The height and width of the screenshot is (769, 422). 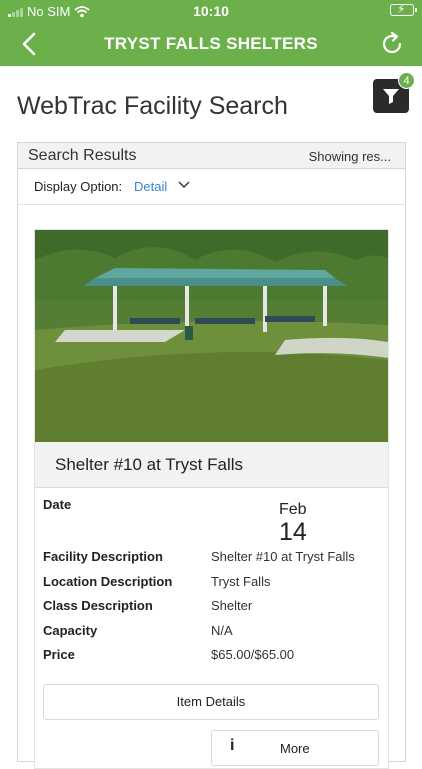 What do you see at coordinates (241, 581) in the screenshot?
I see `detail-value: Tryst Falls` at bounding box center [241, 581].